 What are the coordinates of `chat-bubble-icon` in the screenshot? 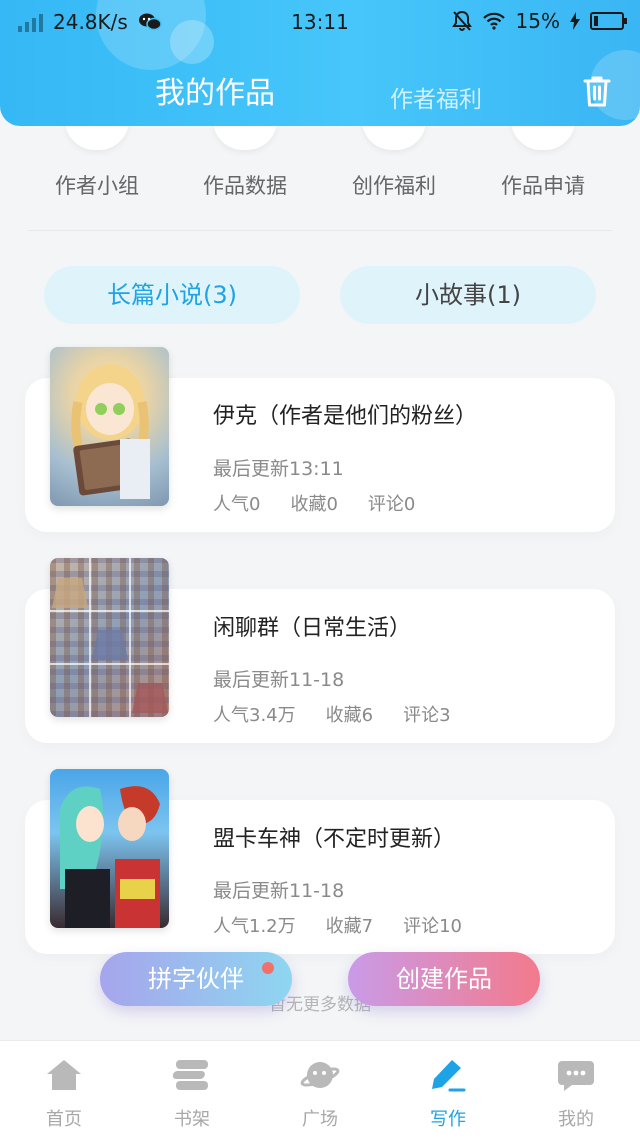 It's located at (576, 1076).